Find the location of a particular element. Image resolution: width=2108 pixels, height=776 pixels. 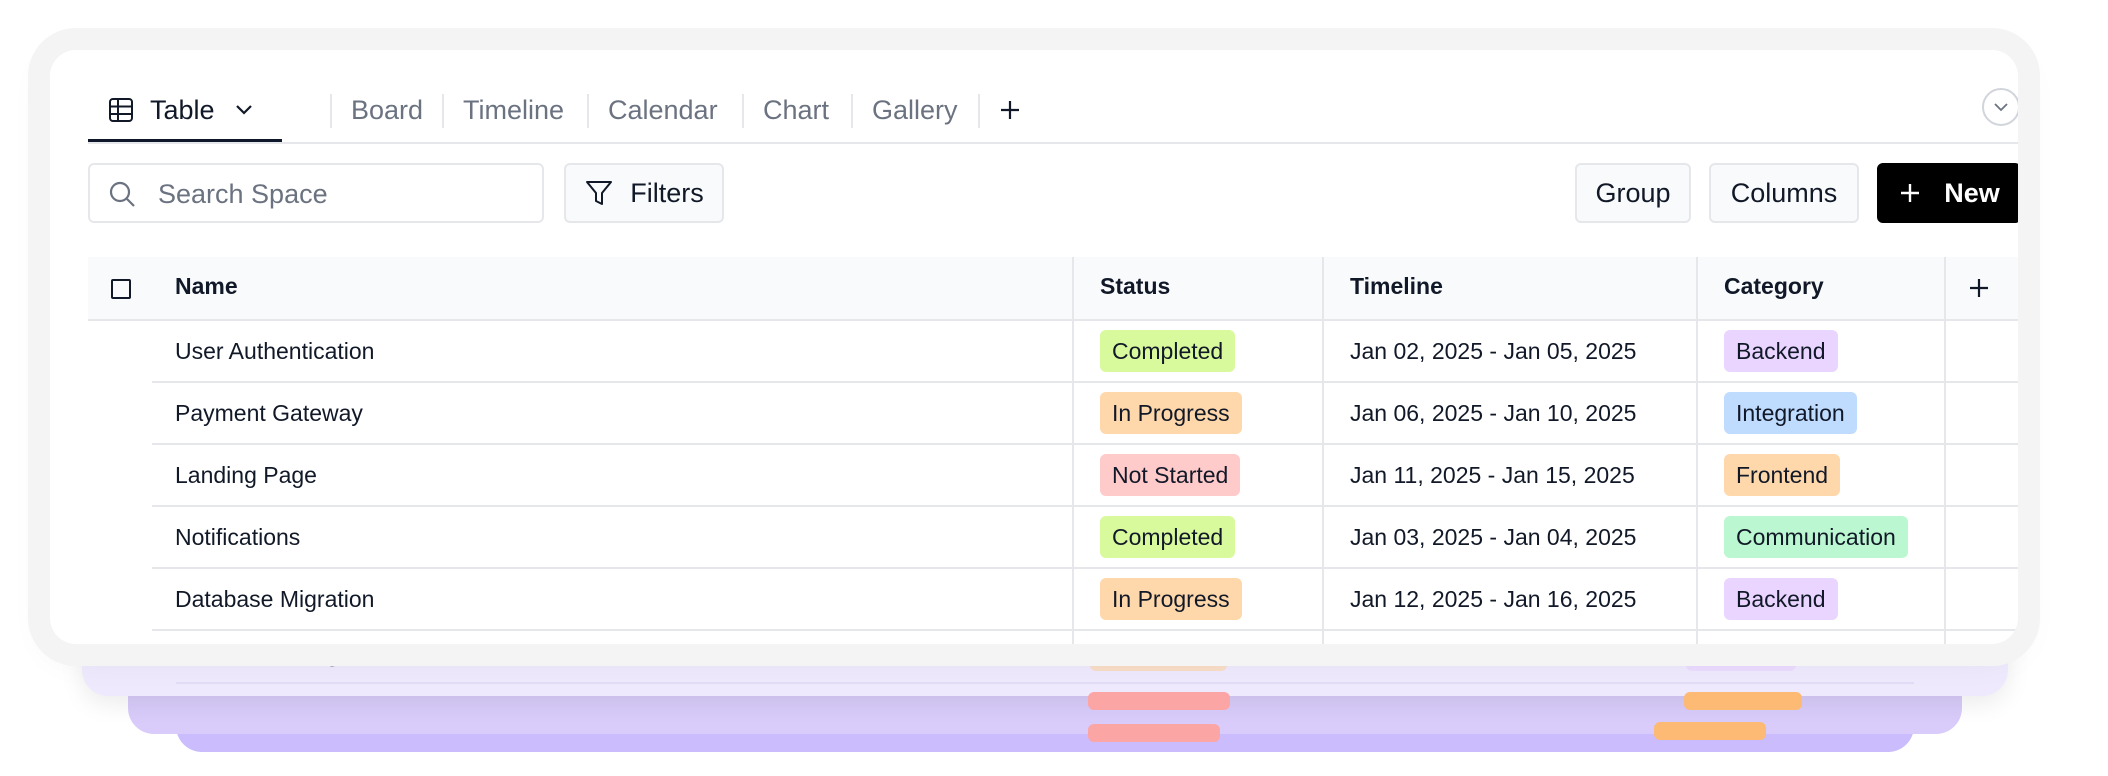

row-name: User Authentication is located at coordinates (275, 351).